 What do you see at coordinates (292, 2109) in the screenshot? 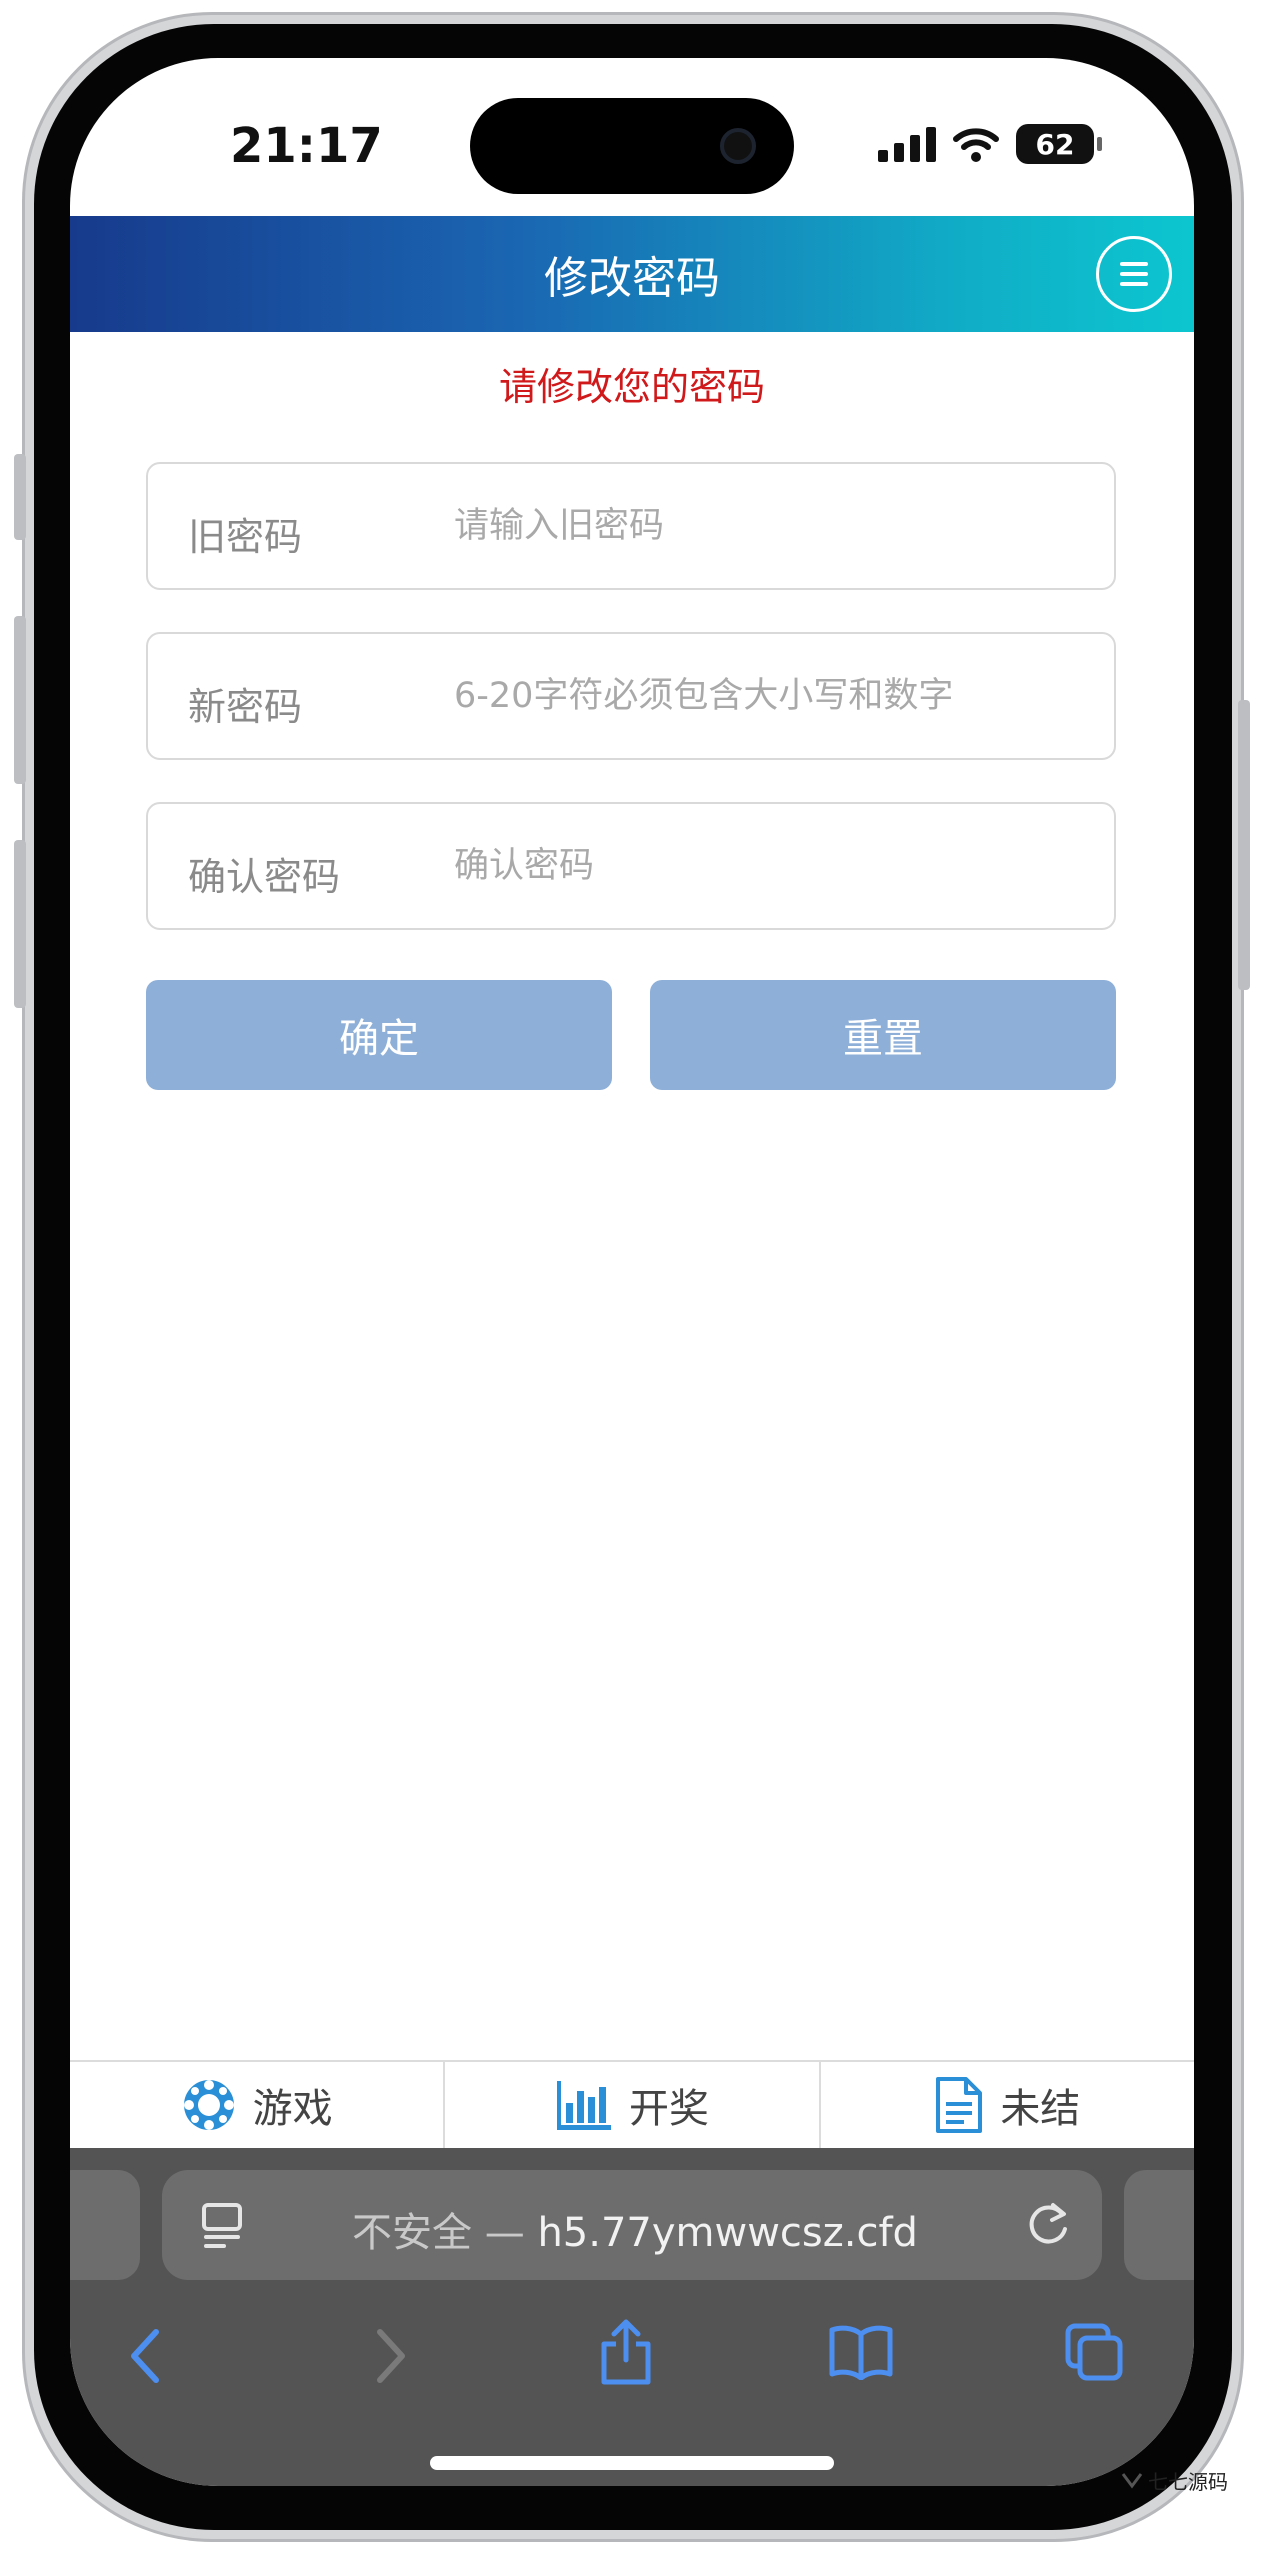
I see `tab-games-label: 游戏` at bounding box center [292, 2109].